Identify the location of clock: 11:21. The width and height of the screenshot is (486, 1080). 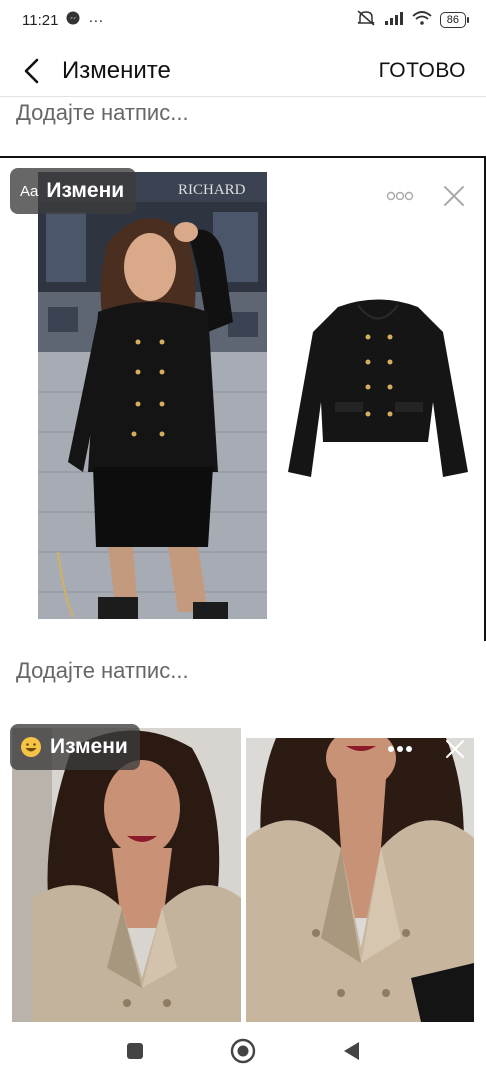
(40, 20).